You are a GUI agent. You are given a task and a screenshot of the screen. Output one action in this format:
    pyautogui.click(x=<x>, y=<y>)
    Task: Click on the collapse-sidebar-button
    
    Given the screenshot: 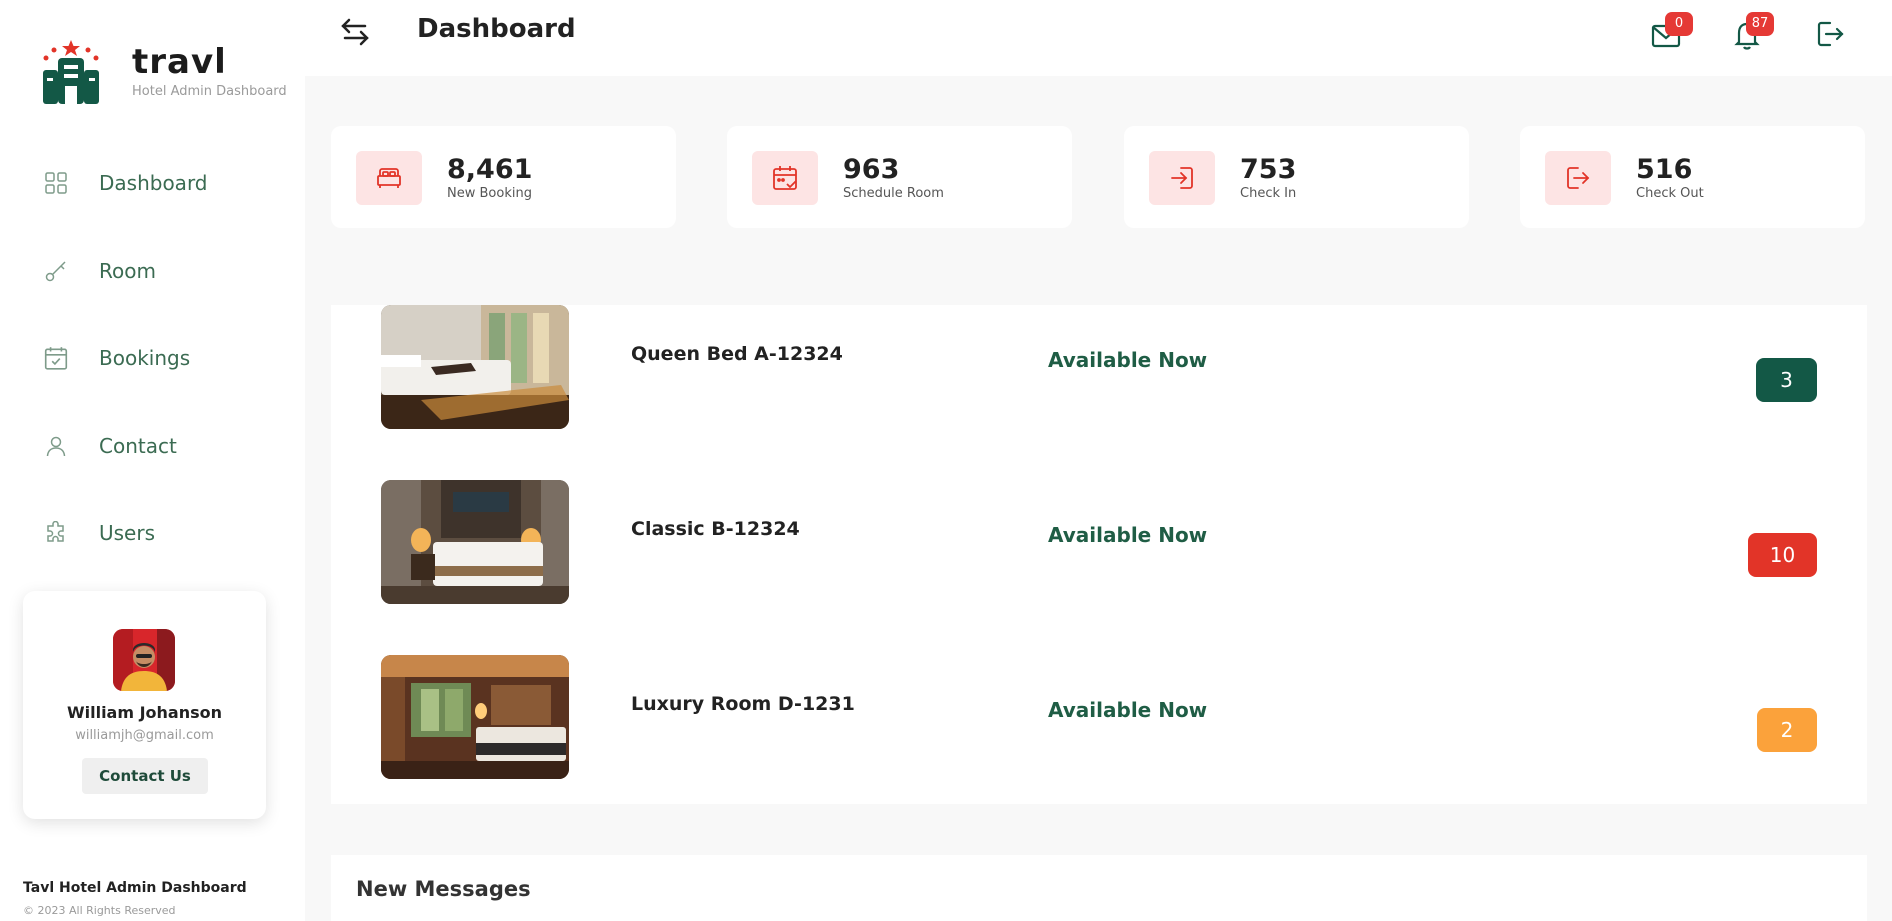 What is the action you would take?
    pyautogui.click(x=355, y=32)
    